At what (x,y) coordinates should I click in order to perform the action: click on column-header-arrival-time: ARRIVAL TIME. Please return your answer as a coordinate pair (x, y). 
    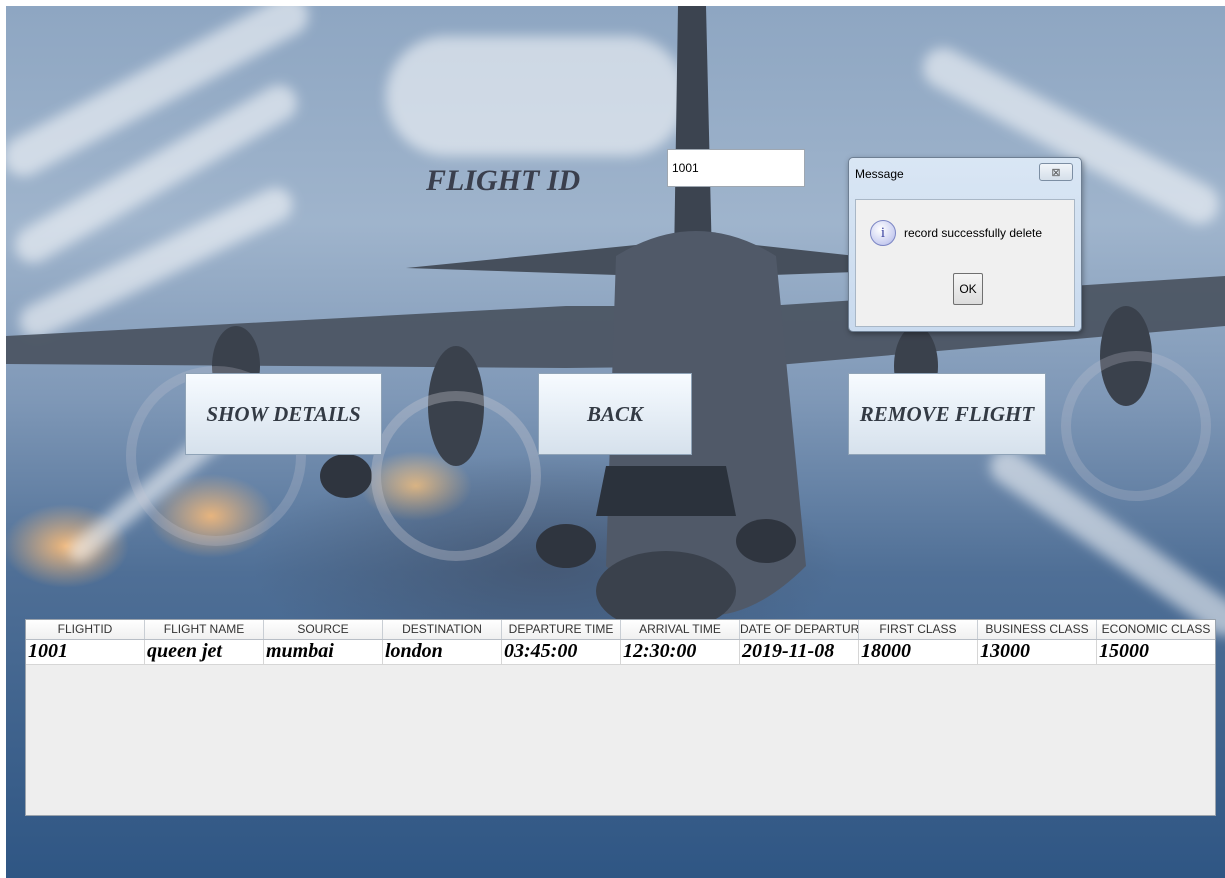
    Looking at the image, I should click on (680, 629).